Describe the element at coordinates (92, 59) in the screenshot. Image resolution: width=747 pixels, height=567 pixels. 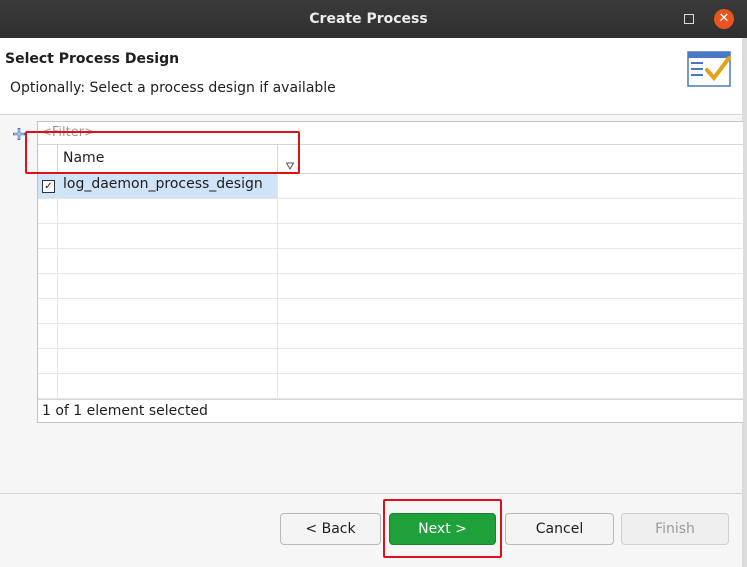
I see `page-title: Select Process Design` at that location.